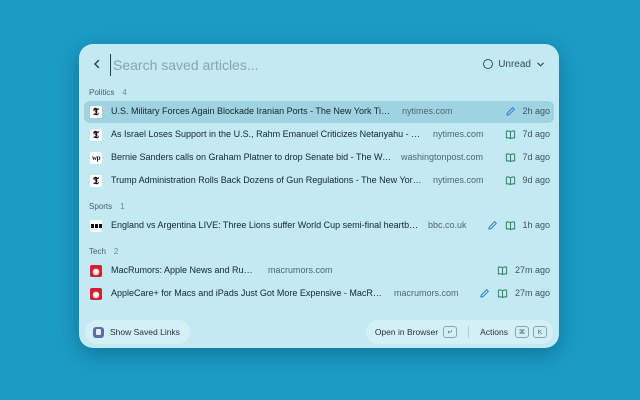 The height and width of the screenshot is (400, 640). I want to click on command-key-hint: ⌘, so click(522, 332).